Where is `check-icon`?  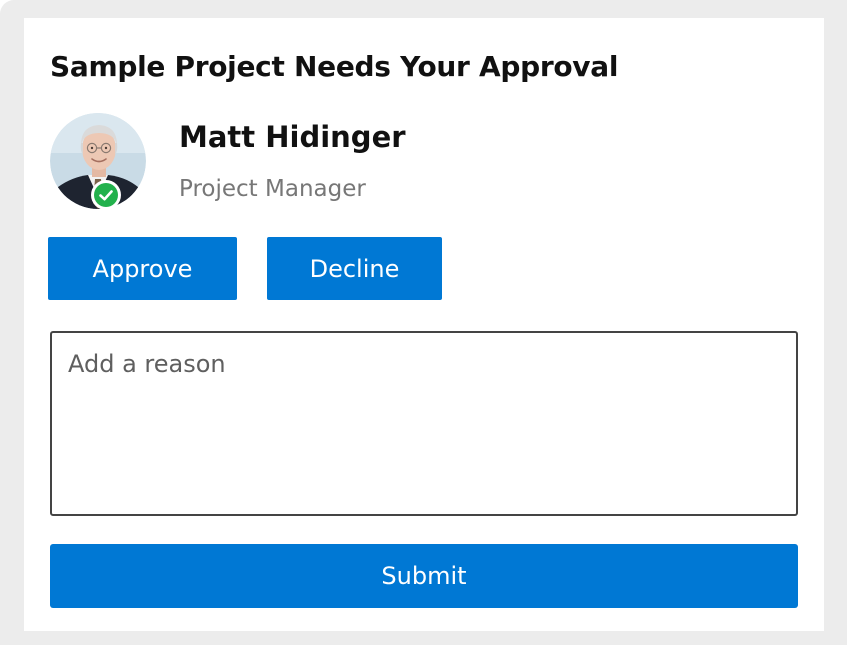
check-icon is located at coordinates (106, 195).